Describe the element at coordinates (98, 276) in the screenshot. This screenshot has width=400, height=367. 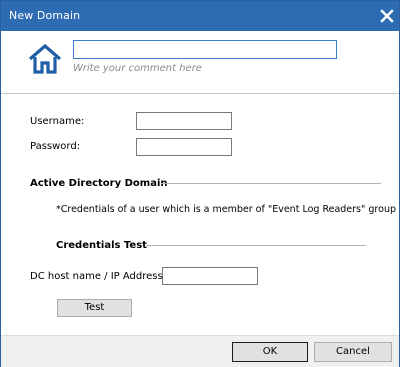
I see `dc-host-label: DC host name / IP Address:` at that location.